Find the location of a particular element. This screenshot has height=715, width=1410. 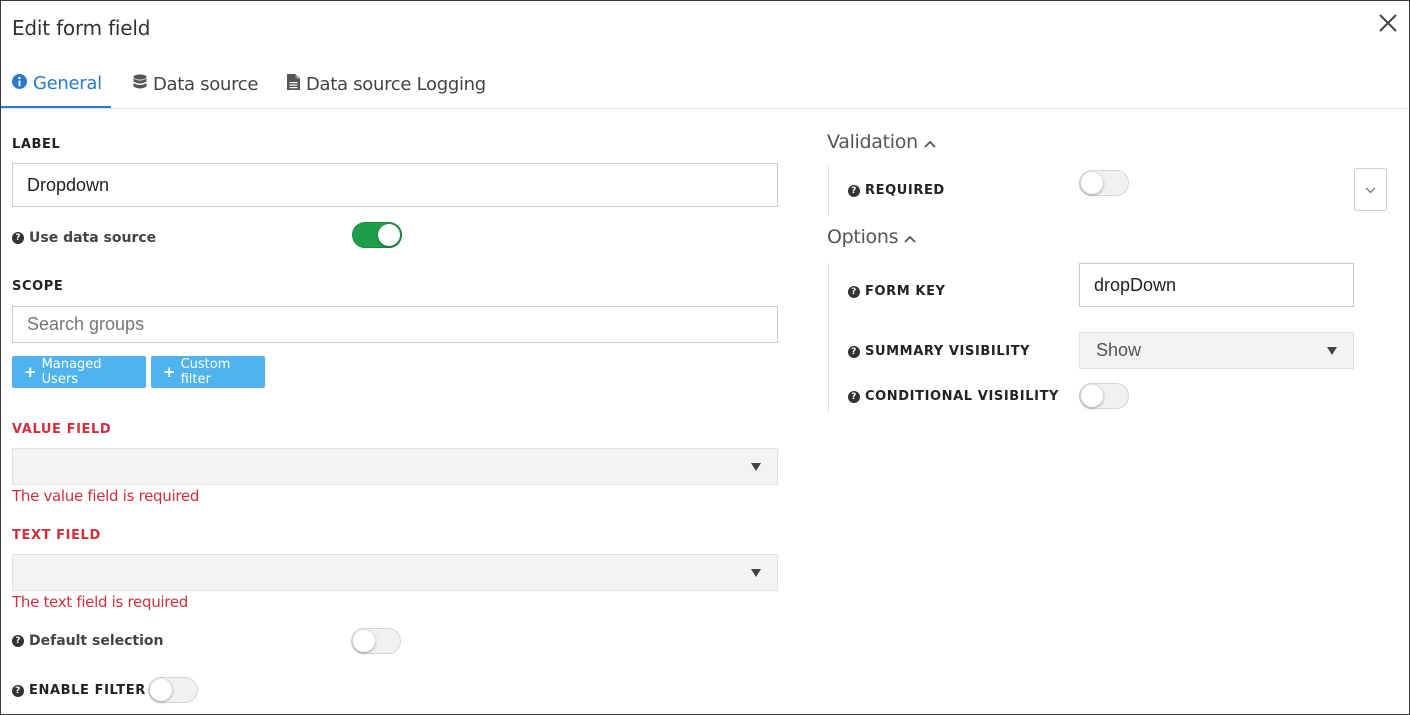

managed-users-button: + Managed Users is located at coordinates (79, 372).